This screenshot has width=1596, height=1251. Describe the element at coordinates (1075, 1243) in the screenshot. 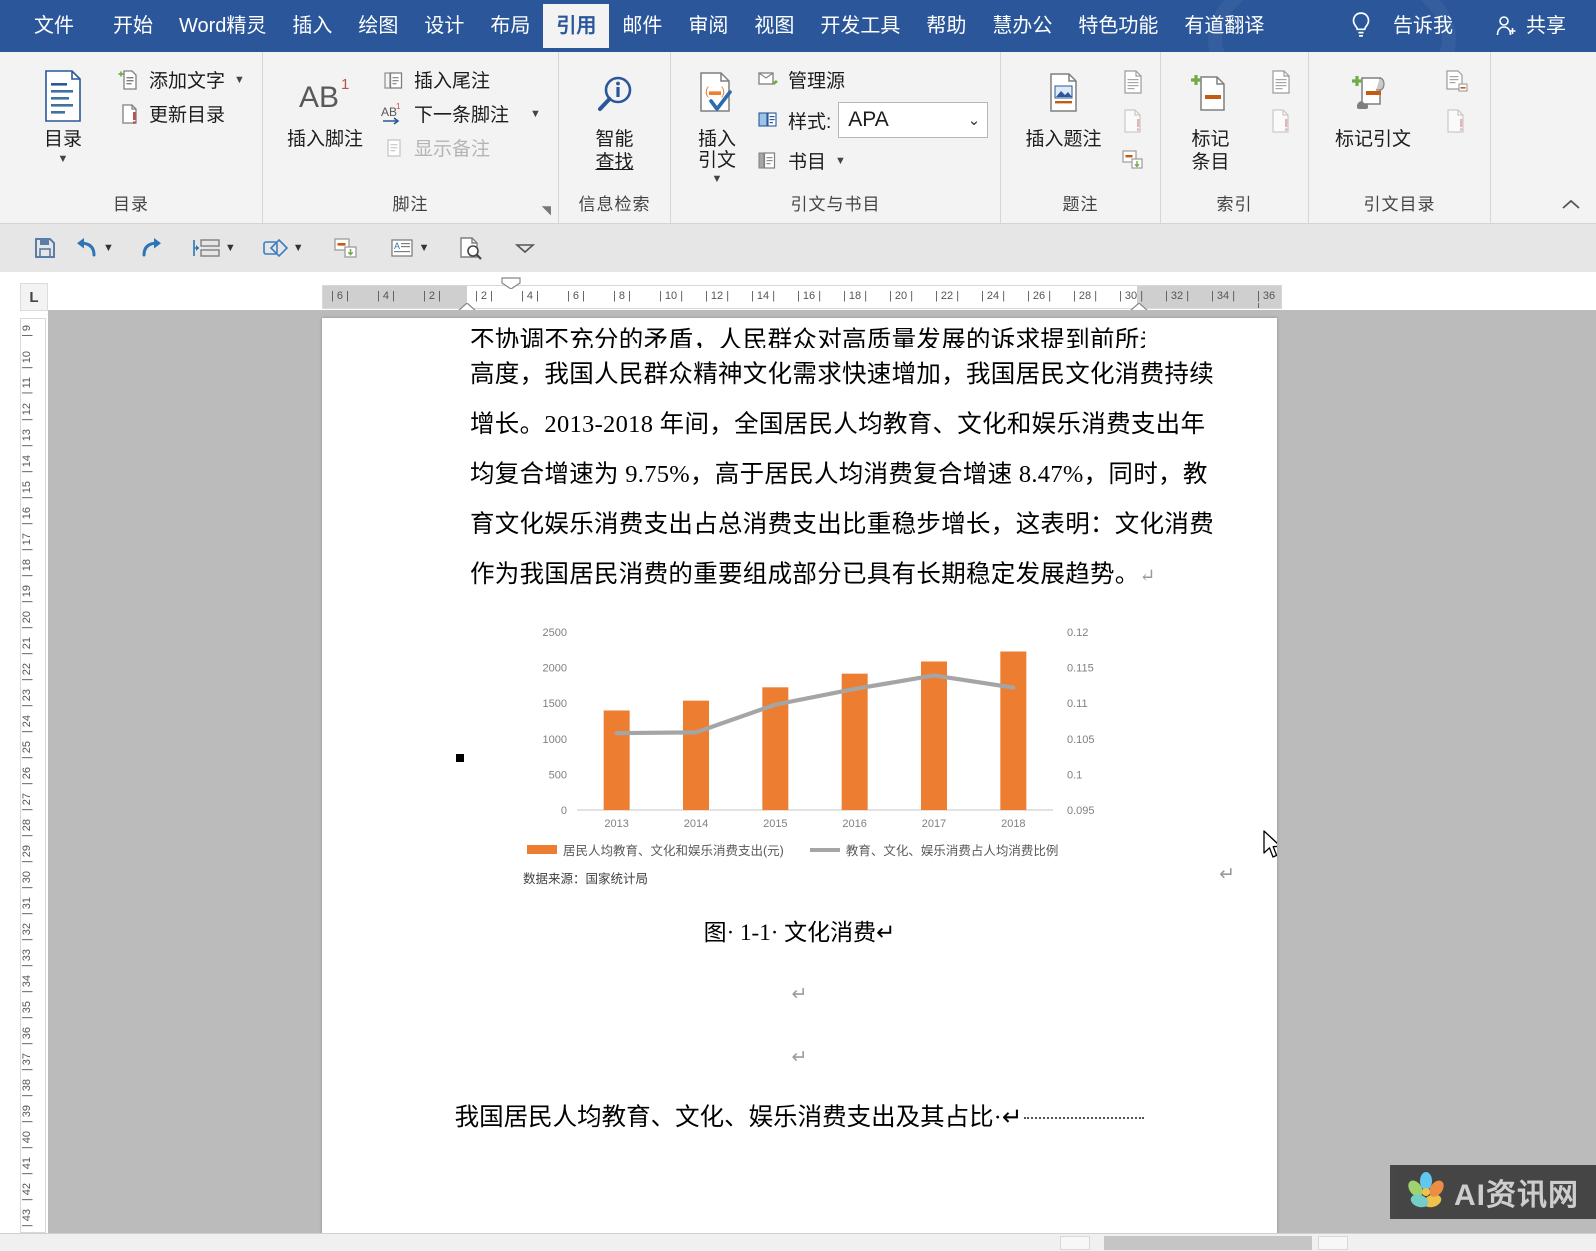

I see `scroll-left-button` at that location.